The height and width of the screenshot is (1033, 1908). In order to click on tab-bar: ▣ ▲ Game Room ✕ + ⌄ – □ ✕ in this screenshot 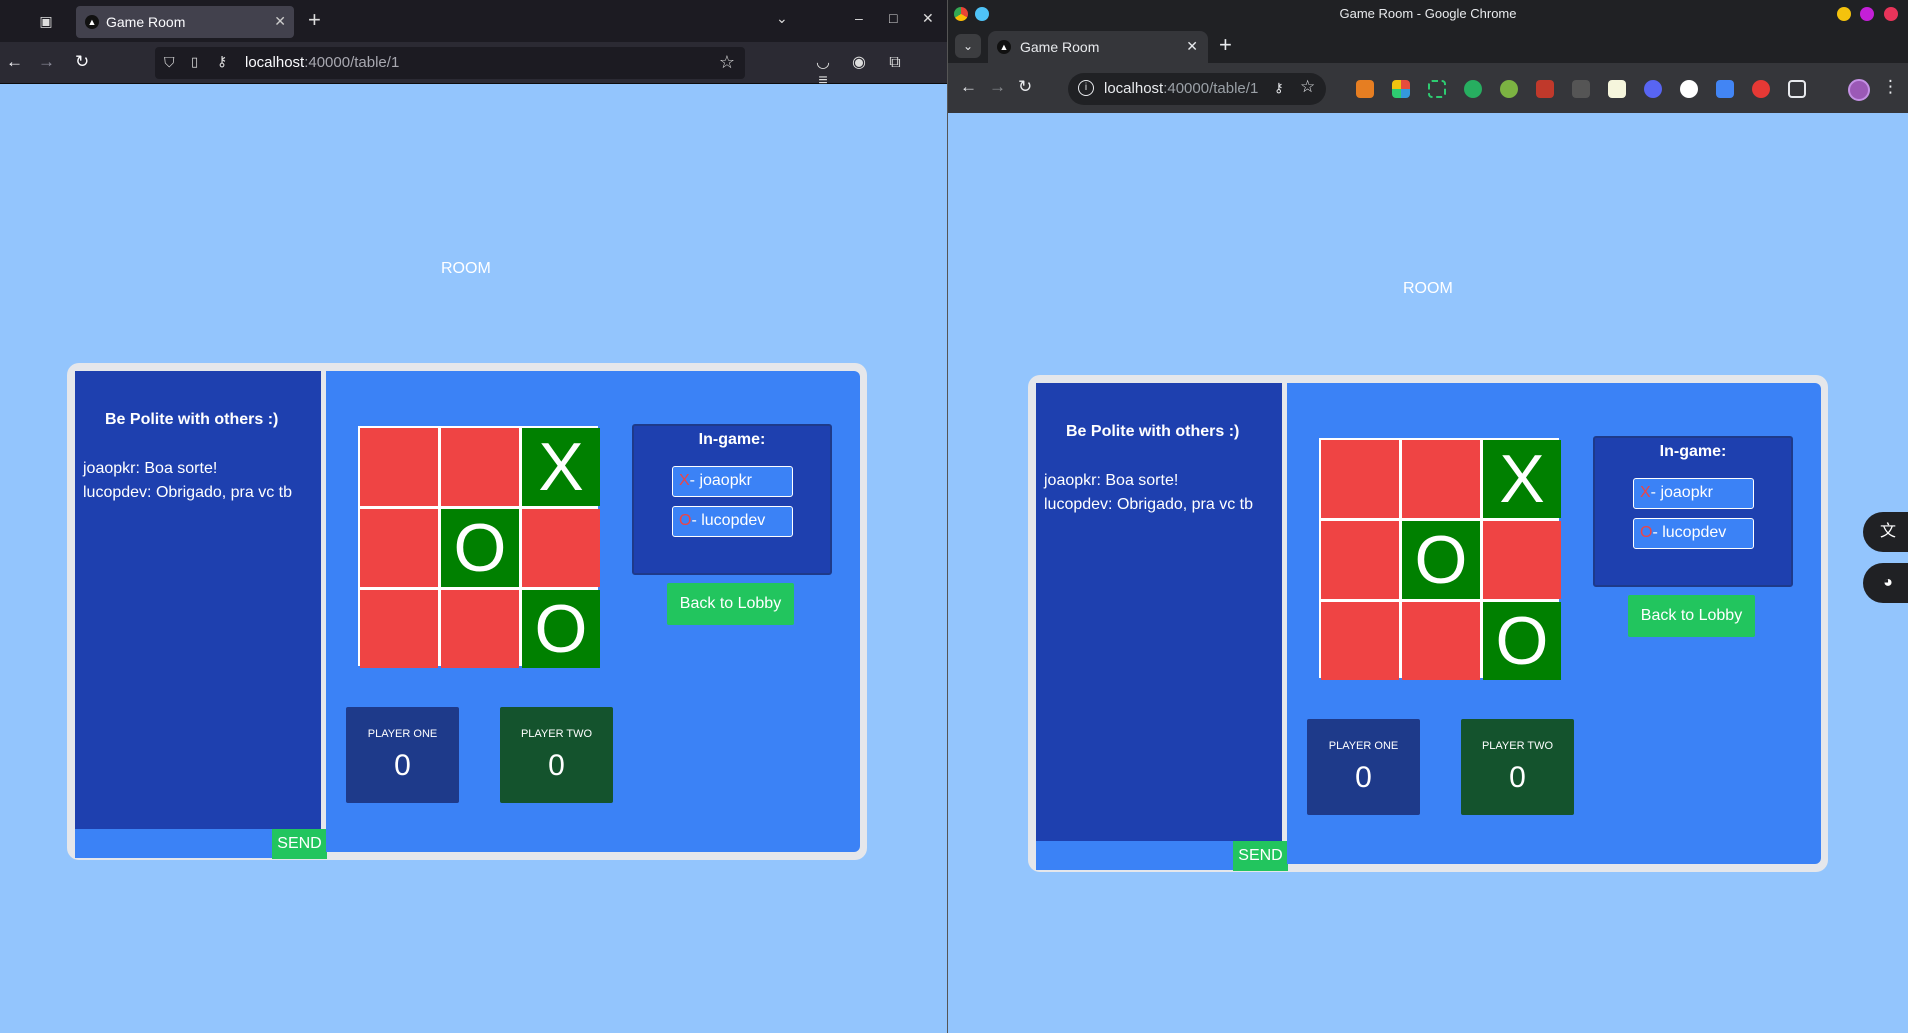, I will do `click(473, 21)`.